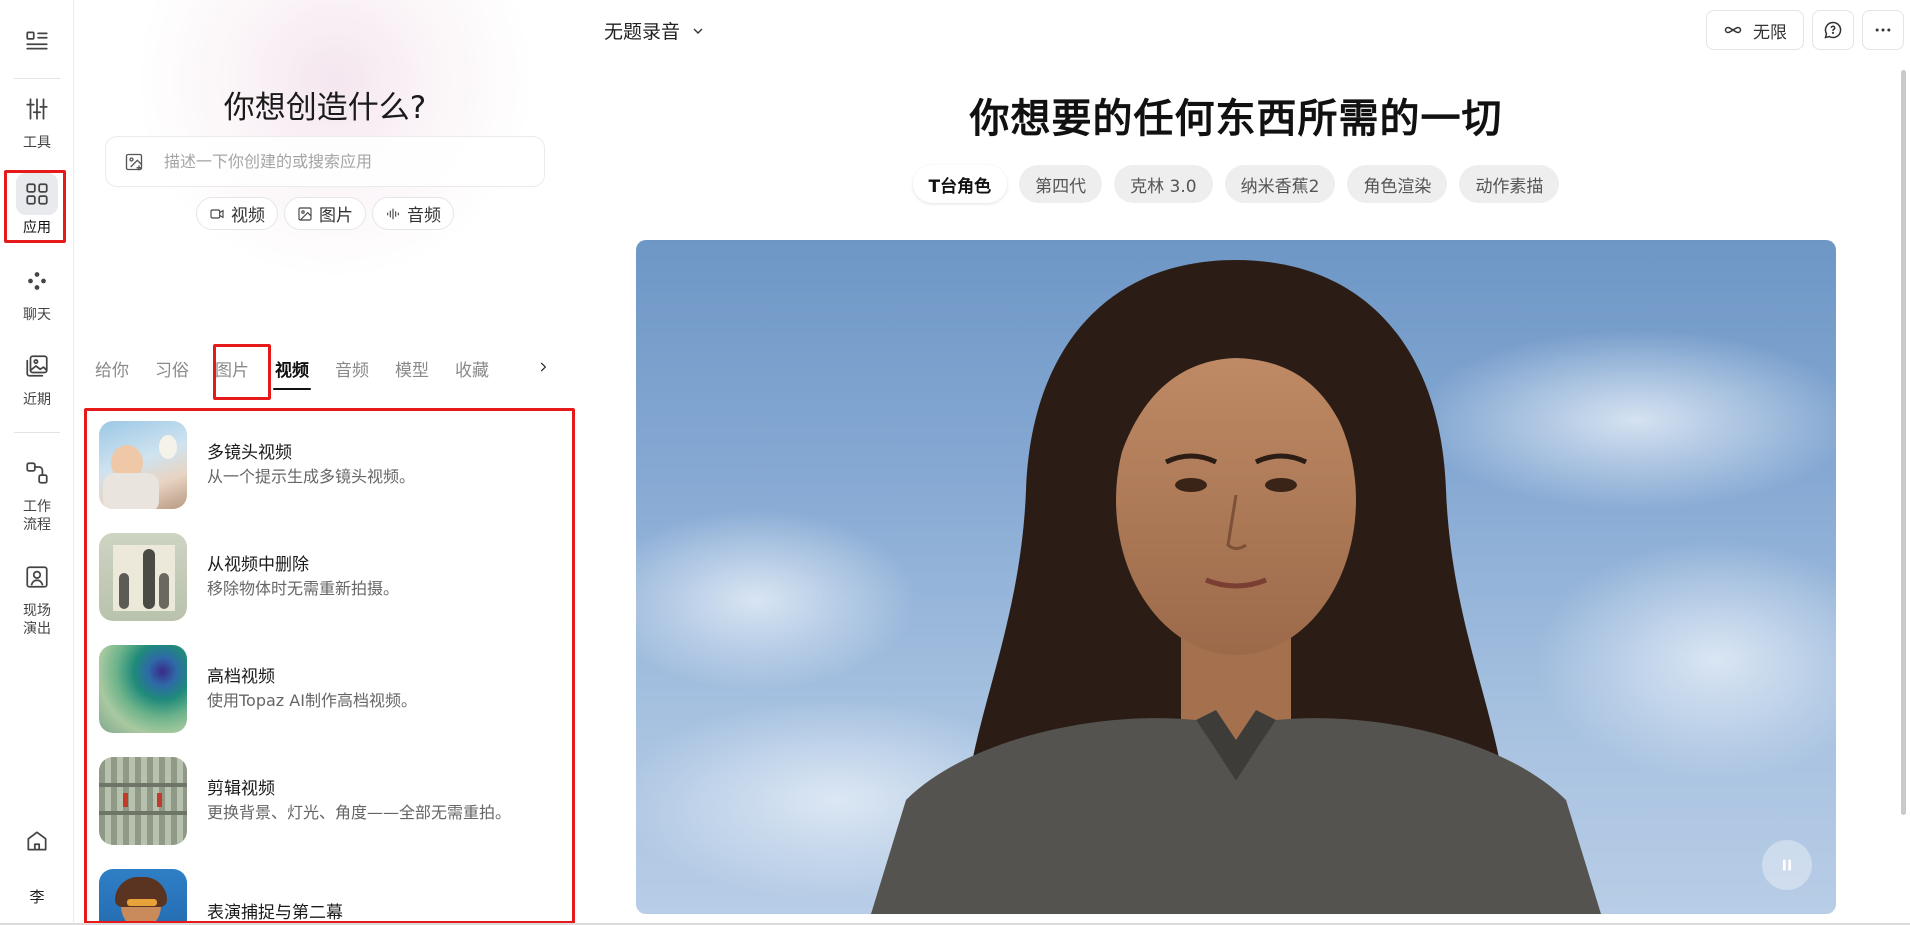 The height and width of the screenshot is (925, 1910). Describe the element at coordinates (172, 368) in the screenshot. I see `tab-custom: 习俗` at that location.